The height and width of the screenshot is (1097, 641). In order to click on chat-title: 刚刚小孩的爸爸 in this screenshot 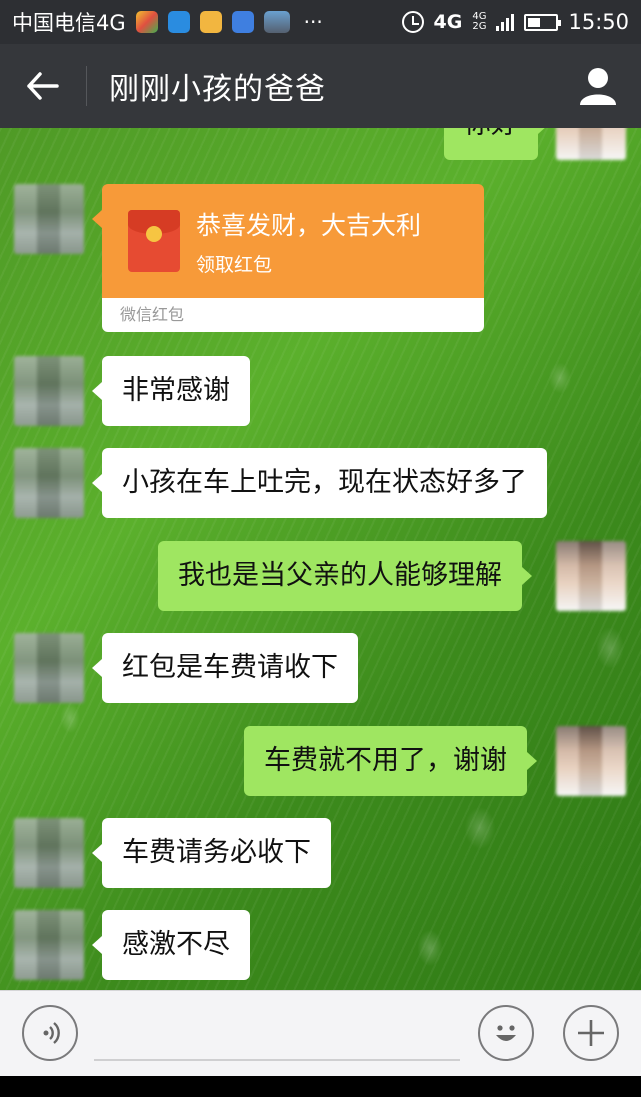, I will do `click(217, 89)`.